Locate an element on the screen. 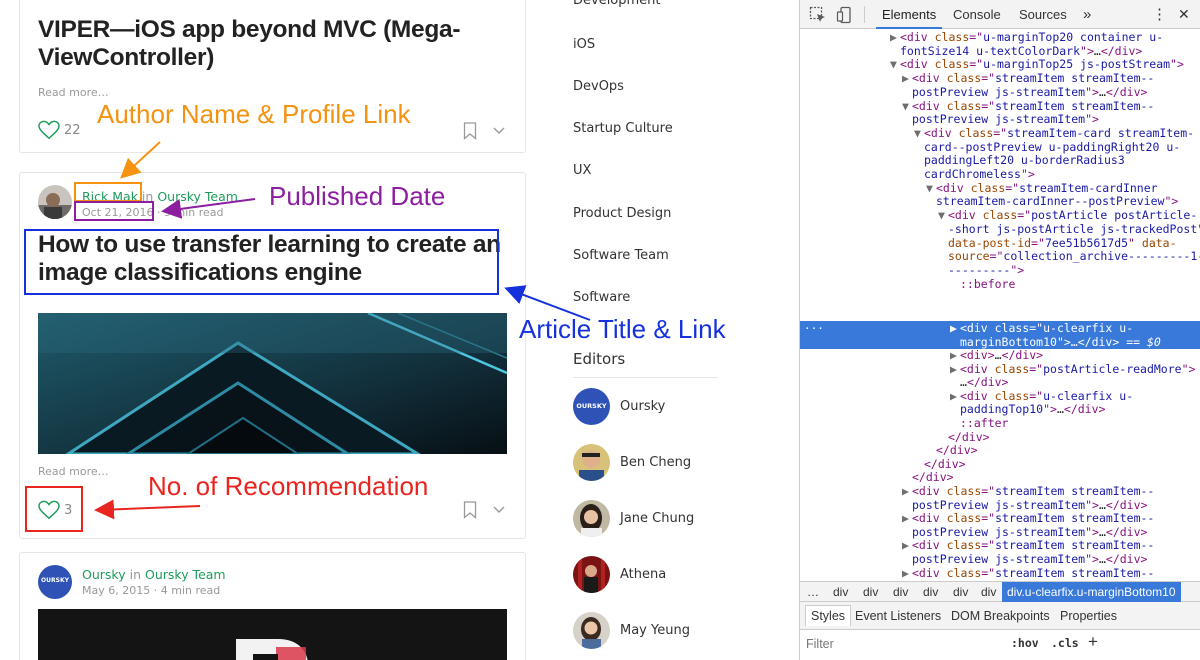 Image resolution: width=1200 pixels, height=660 pixels. tab-properties: Properties is located at coordinates (1088, 616).